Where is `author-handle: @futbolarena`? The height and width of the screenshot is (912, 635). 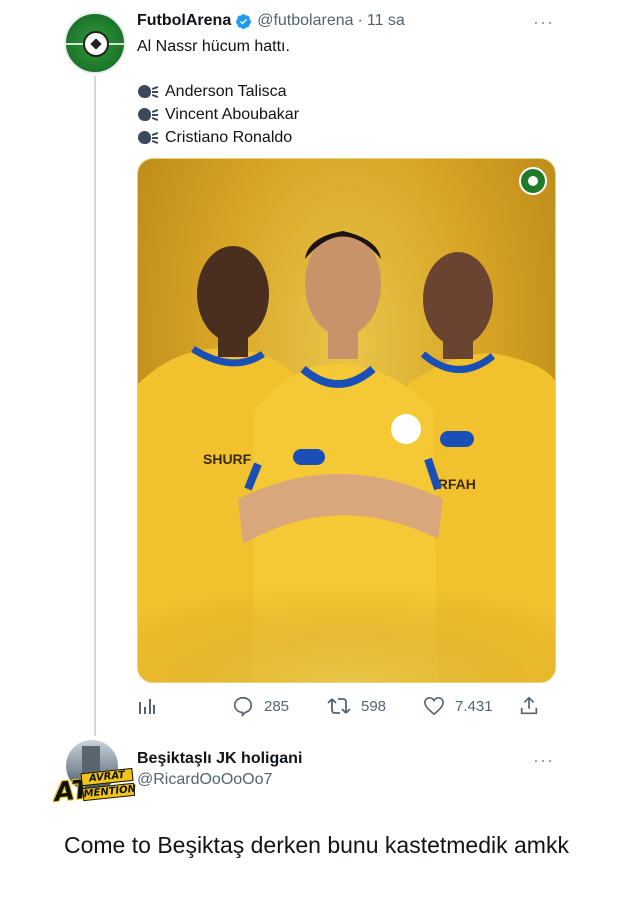
author-handle: @futbolarena is located at coordinates (305, 21).